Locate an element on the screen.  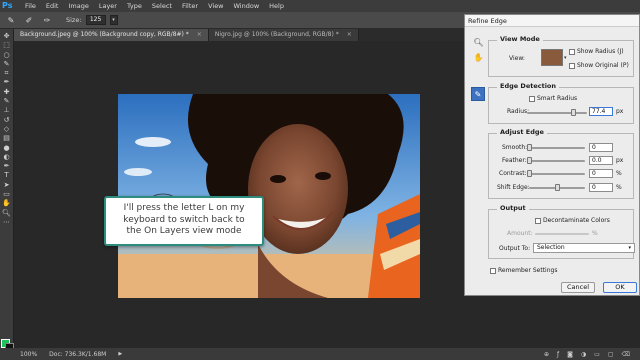
radius-slider-knob is located at coordinates (573, 112).